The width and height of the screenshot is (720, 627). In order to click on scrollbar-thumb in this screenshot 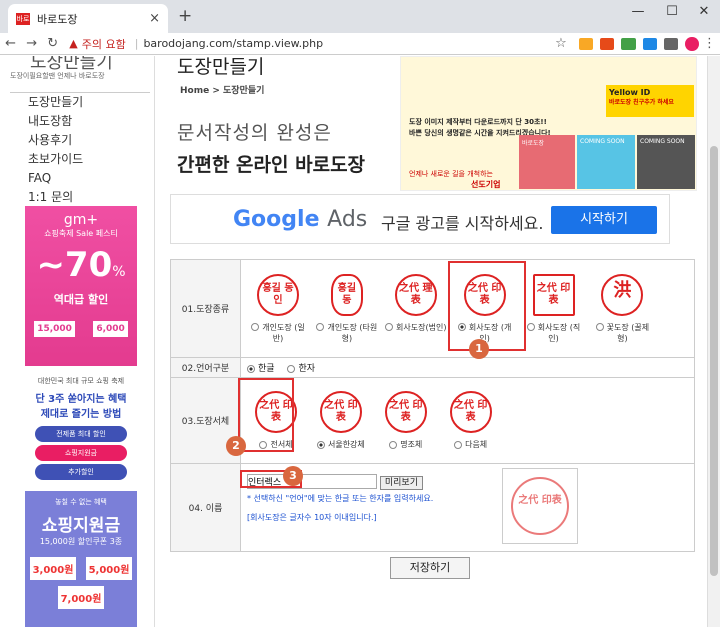, I will do `click(714, 361)`.